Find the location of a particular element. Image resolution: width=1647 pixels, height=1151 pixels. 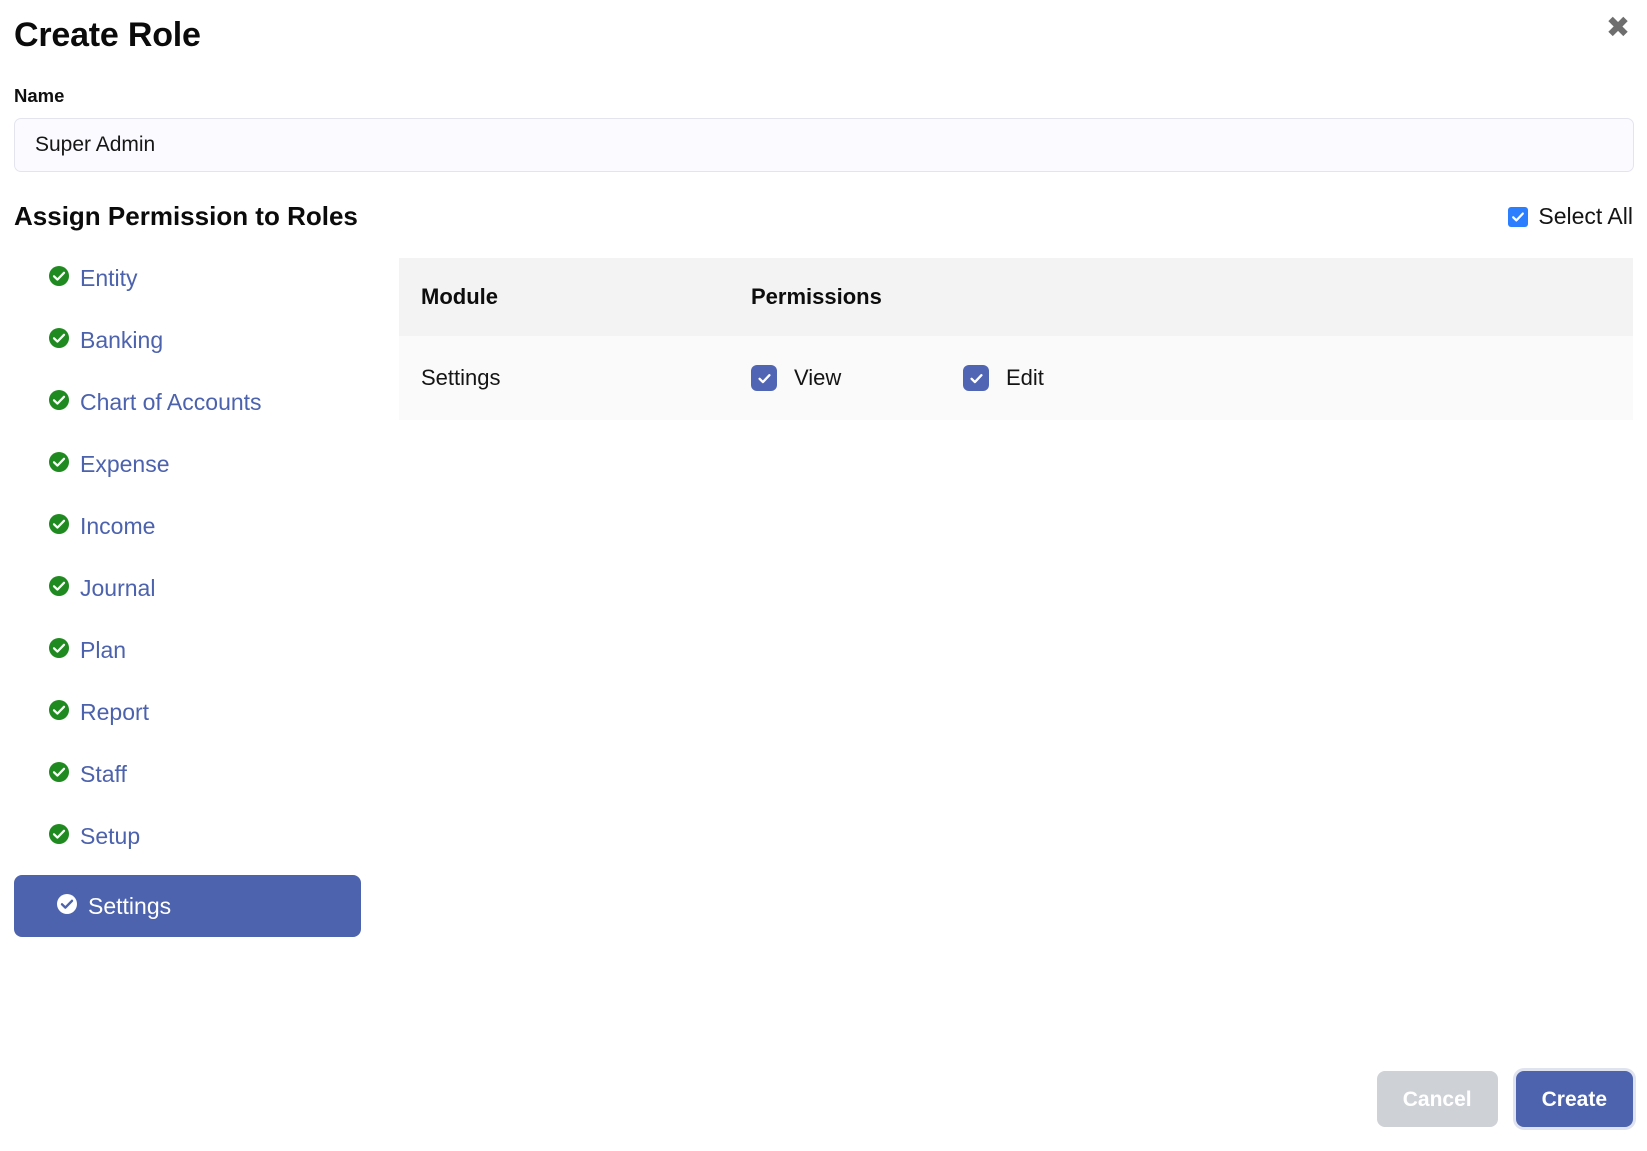

module-item-report: Report is located at coordinates (195, 712).